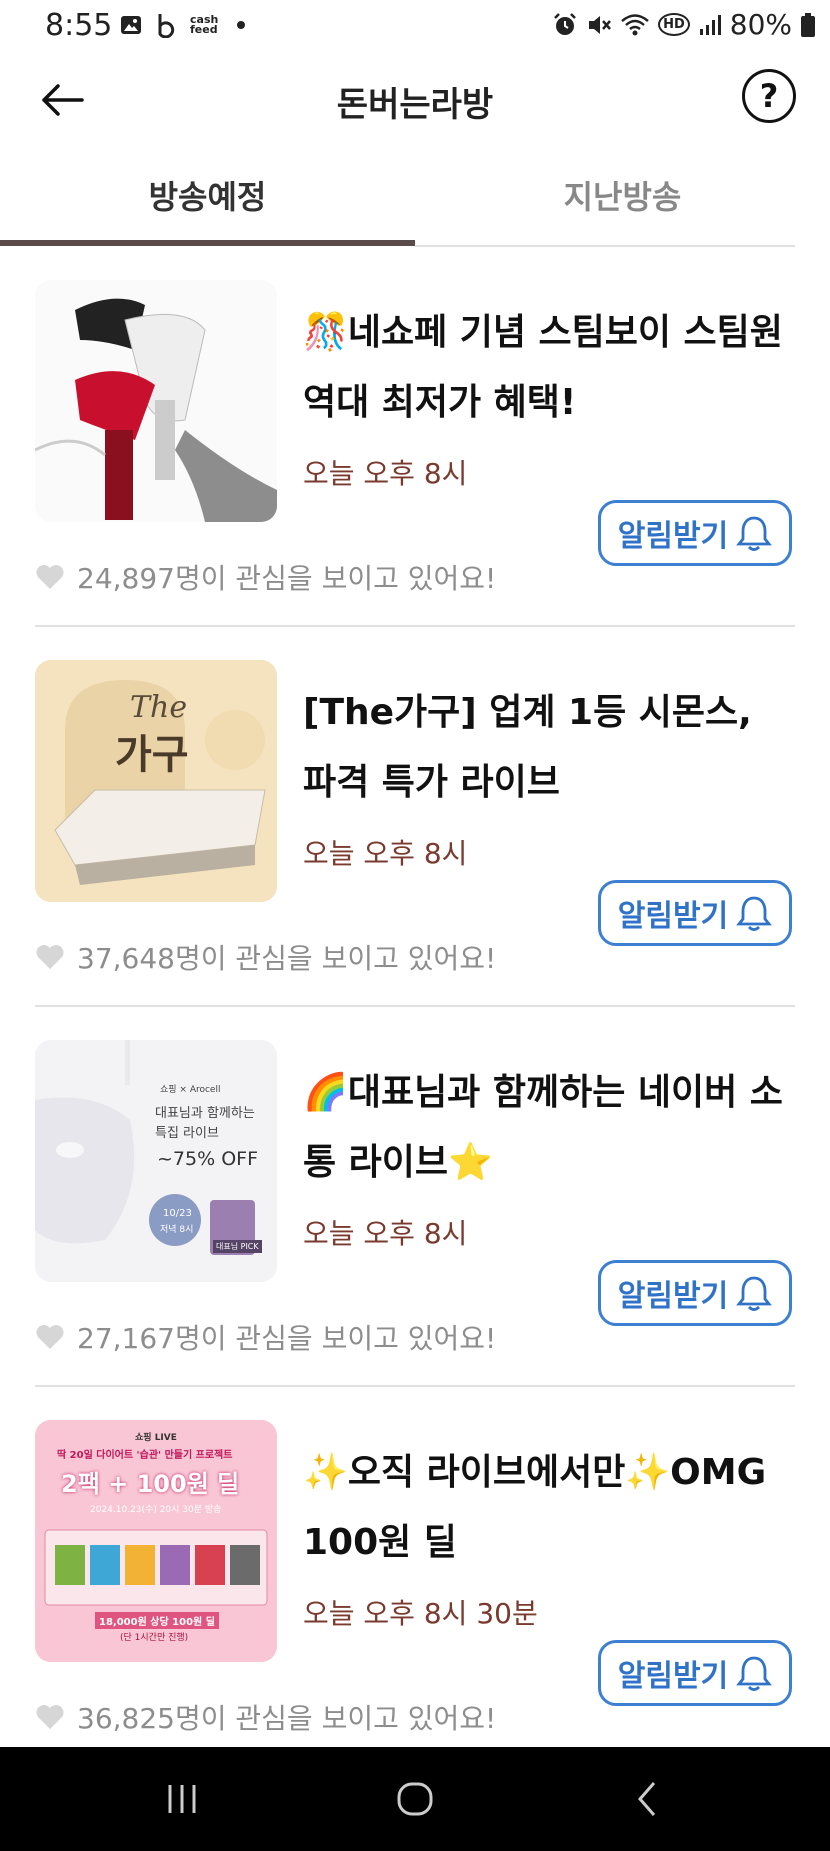 The image size is (830, 1851). I want to click on system-nav-bar, so click(415, 1799).